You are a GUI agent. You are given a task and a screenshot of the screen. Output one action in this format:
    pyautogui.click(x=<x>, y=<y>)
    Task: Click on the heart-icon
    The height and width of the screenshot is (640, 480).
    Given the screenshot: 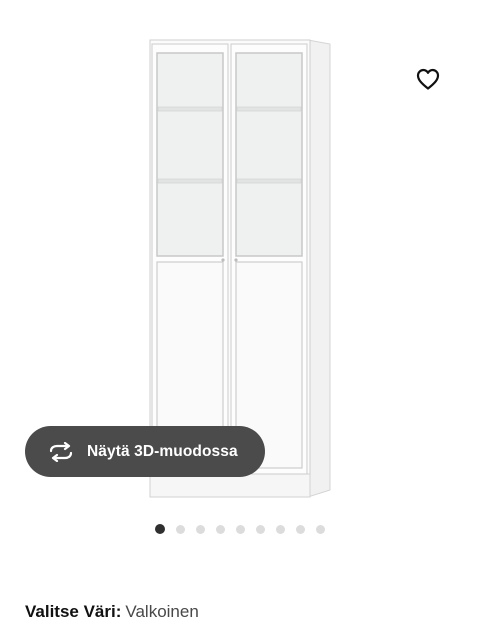 What is the action you would take?
    pyautogui.click(x=428, y=79)
    